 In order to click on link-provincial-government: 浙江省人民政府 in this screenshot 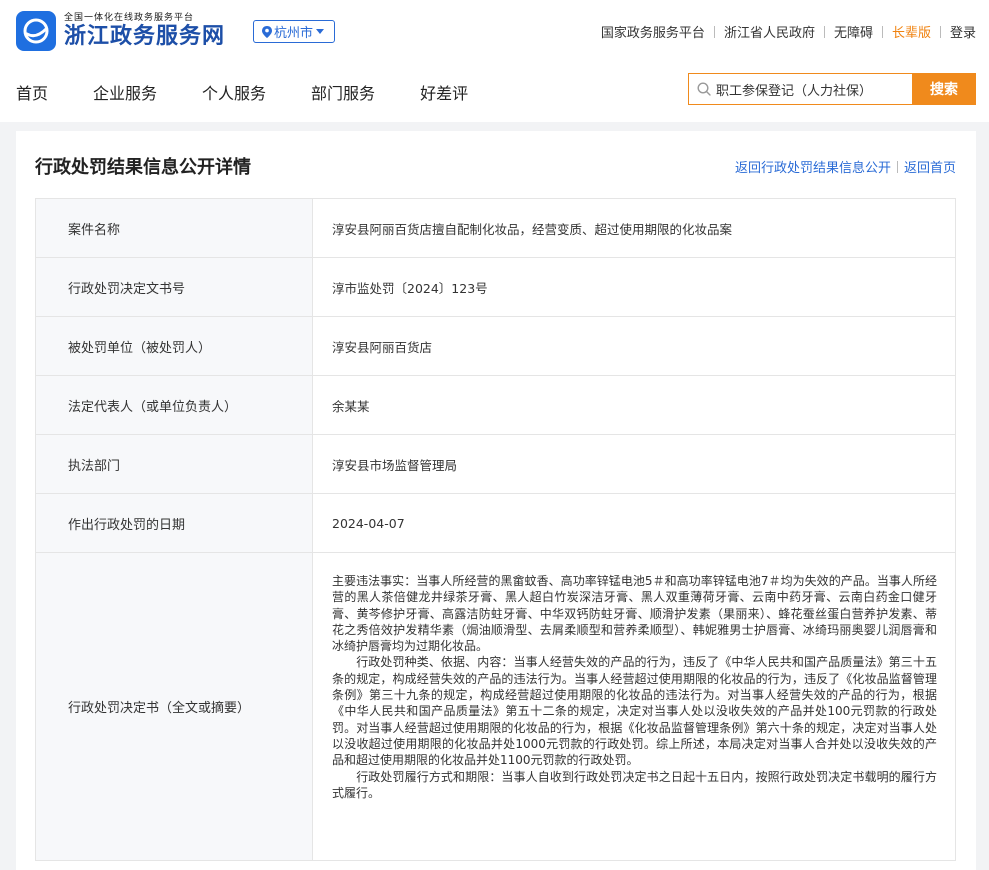, I will do `click(769, 31)`.